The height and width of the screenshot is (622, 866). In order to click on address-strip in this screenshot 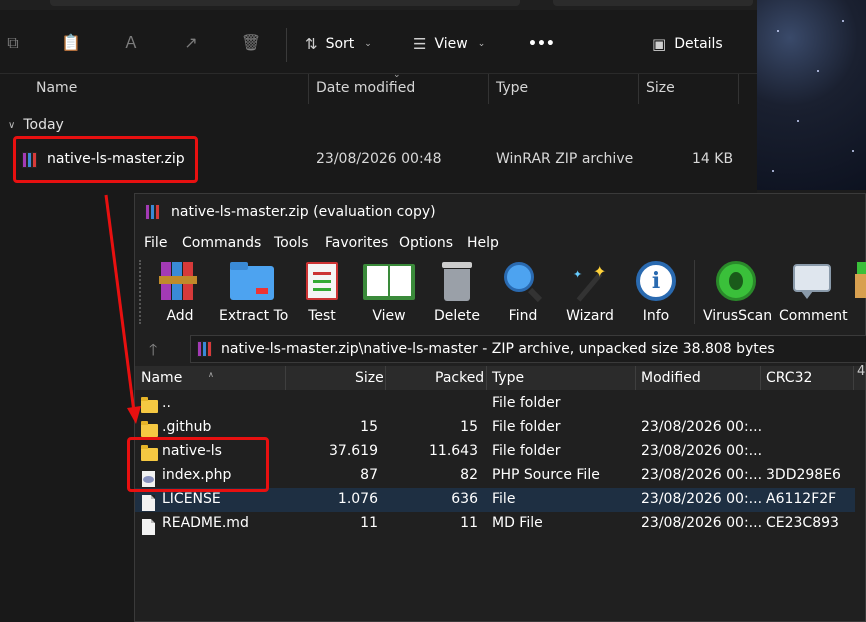, I will do `click(378, 5)`.